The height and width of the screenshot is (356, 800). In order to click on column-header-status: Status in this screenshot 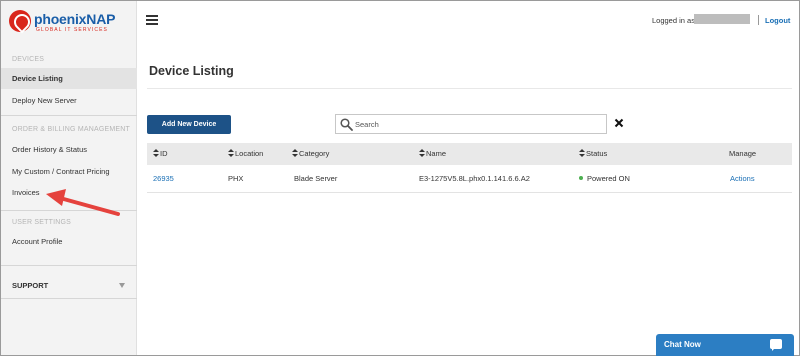, I will do `click(593, 154)`.